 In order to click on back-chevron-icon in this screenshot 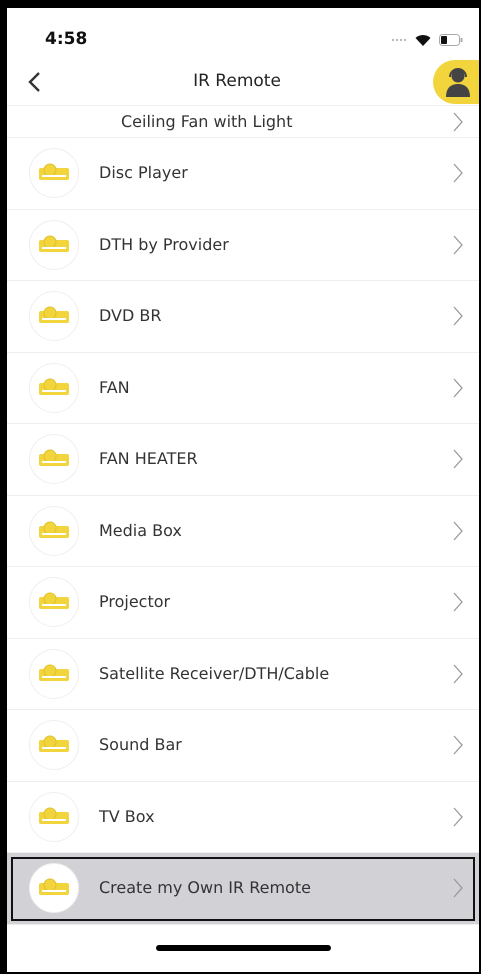, I will do `click(34, 82)`.